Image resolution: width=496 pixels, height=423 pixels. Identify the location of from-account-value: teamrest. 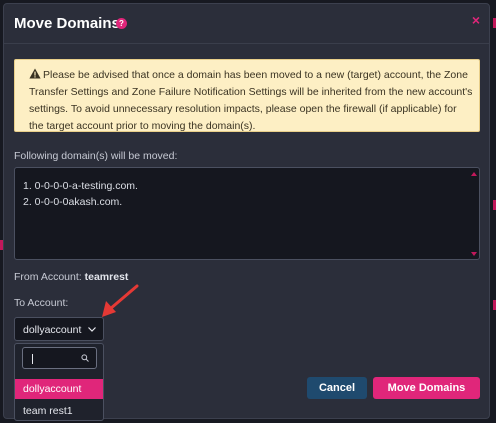
(106, 277).